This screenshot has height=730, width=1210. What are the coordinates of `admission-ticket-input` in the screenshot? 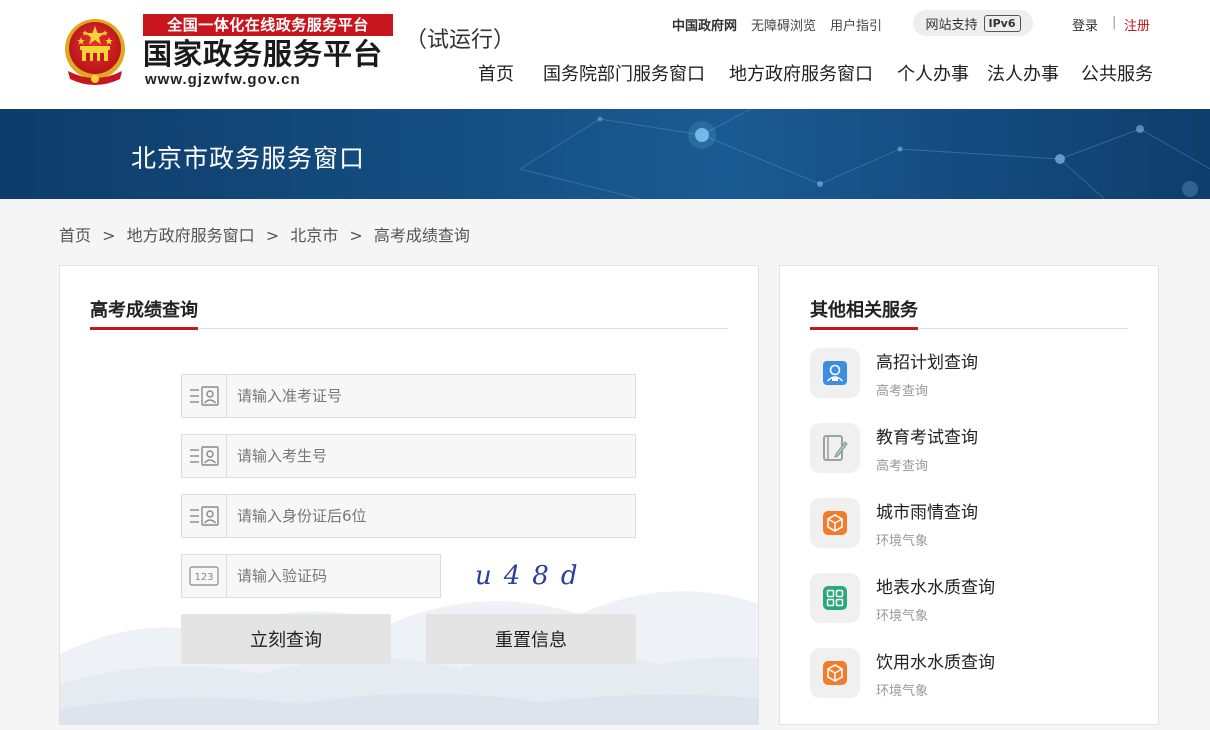 It's located at (431, 396).